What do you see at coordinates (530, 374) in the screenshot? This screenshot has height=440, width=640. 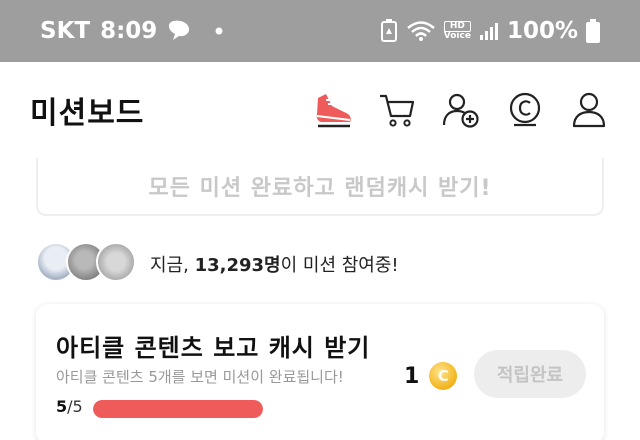 I see `collect-complete-button: 적립완료` at bounding box center [530, 374].